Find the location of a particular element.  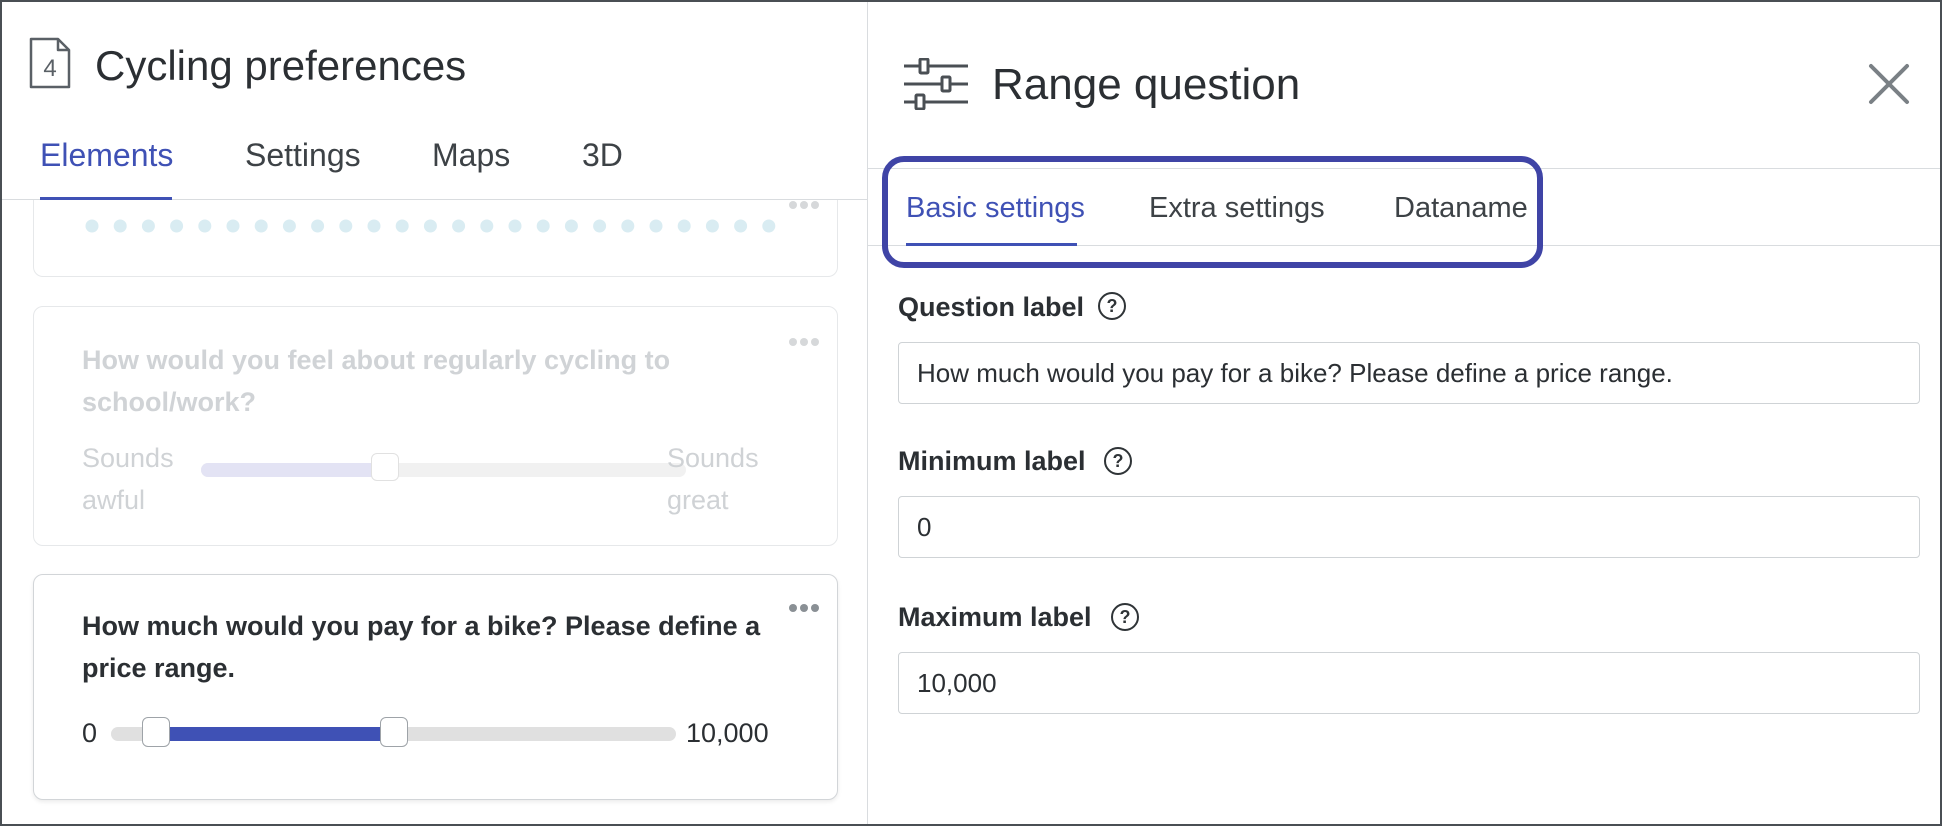

range-min-label: 0 is located at coordinates (90, 733).